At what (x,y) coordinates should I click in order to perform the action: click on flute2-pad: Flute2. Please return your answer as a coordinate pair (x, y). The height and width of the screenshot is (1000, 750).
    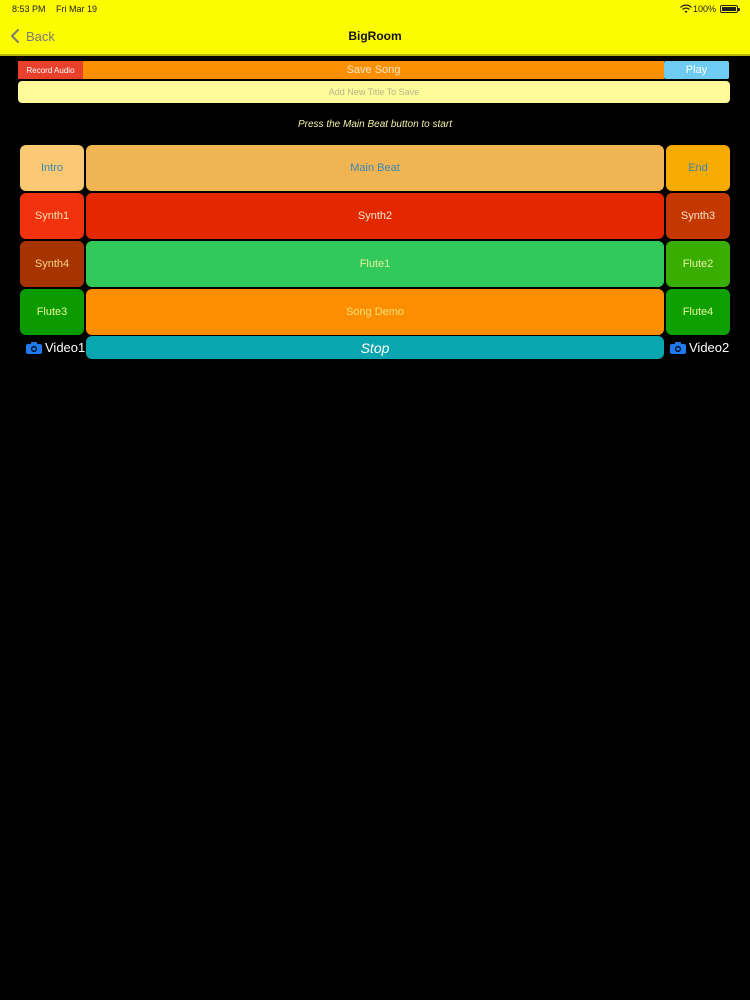
    Looking at the image, I should click on (698, 264).